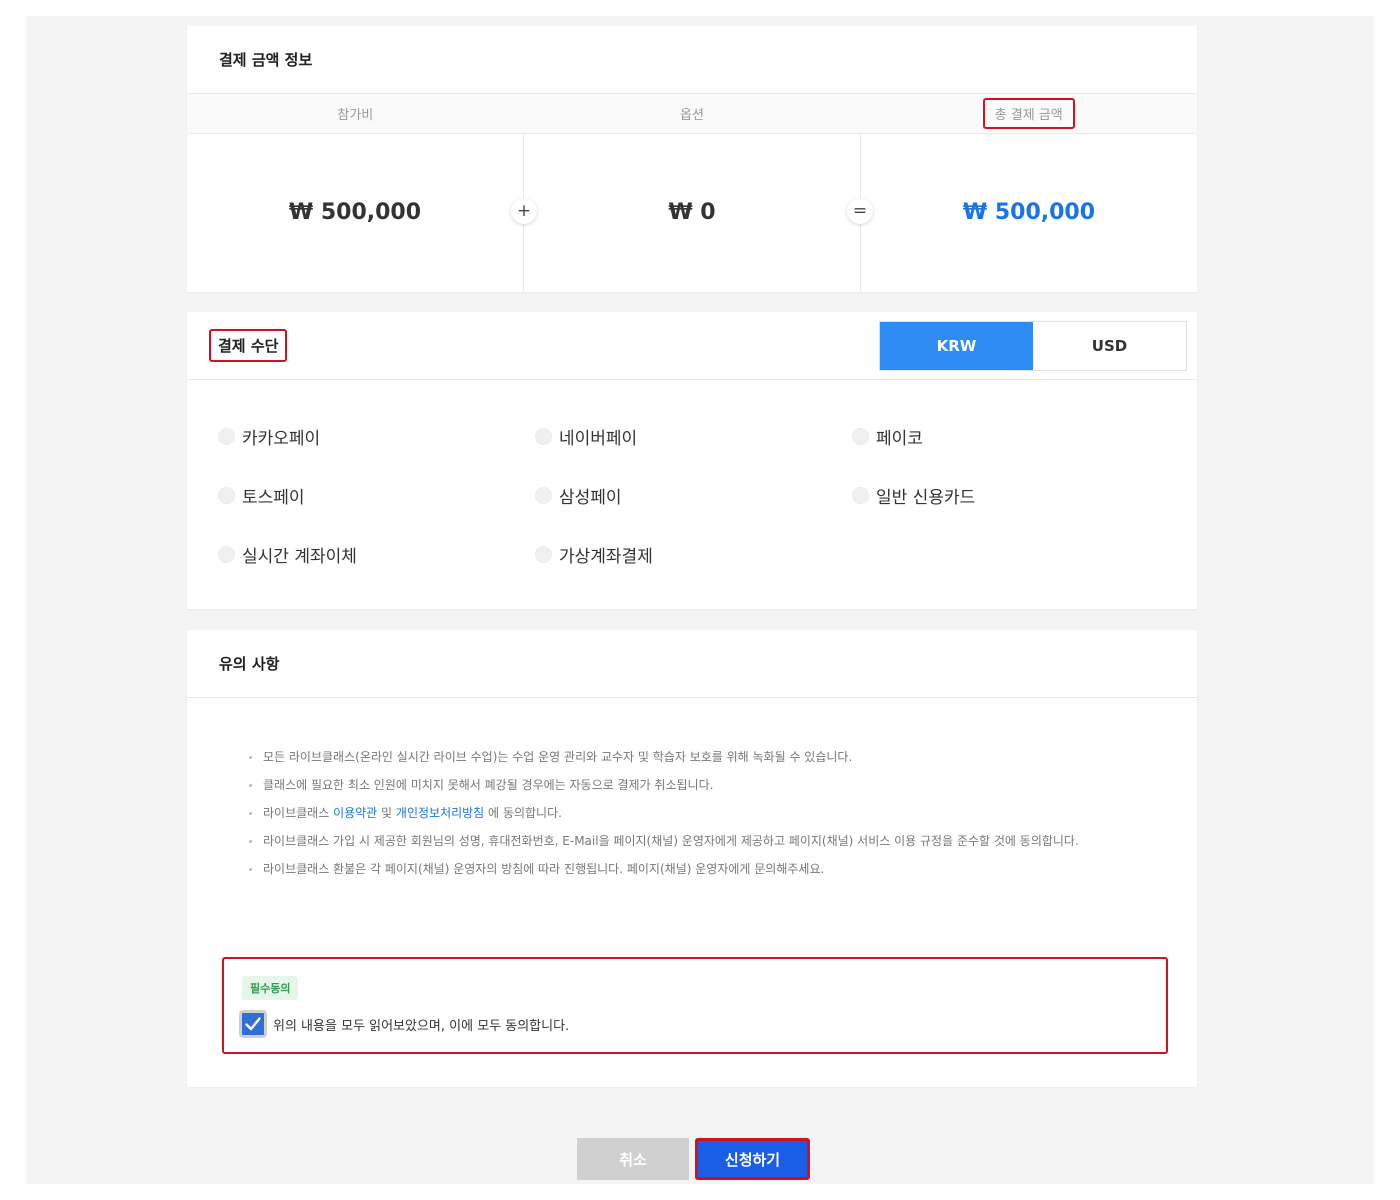  Describe the element at coordinates (1010, 437) in the screenshot. I see `method-payco: 페이코` at that location.